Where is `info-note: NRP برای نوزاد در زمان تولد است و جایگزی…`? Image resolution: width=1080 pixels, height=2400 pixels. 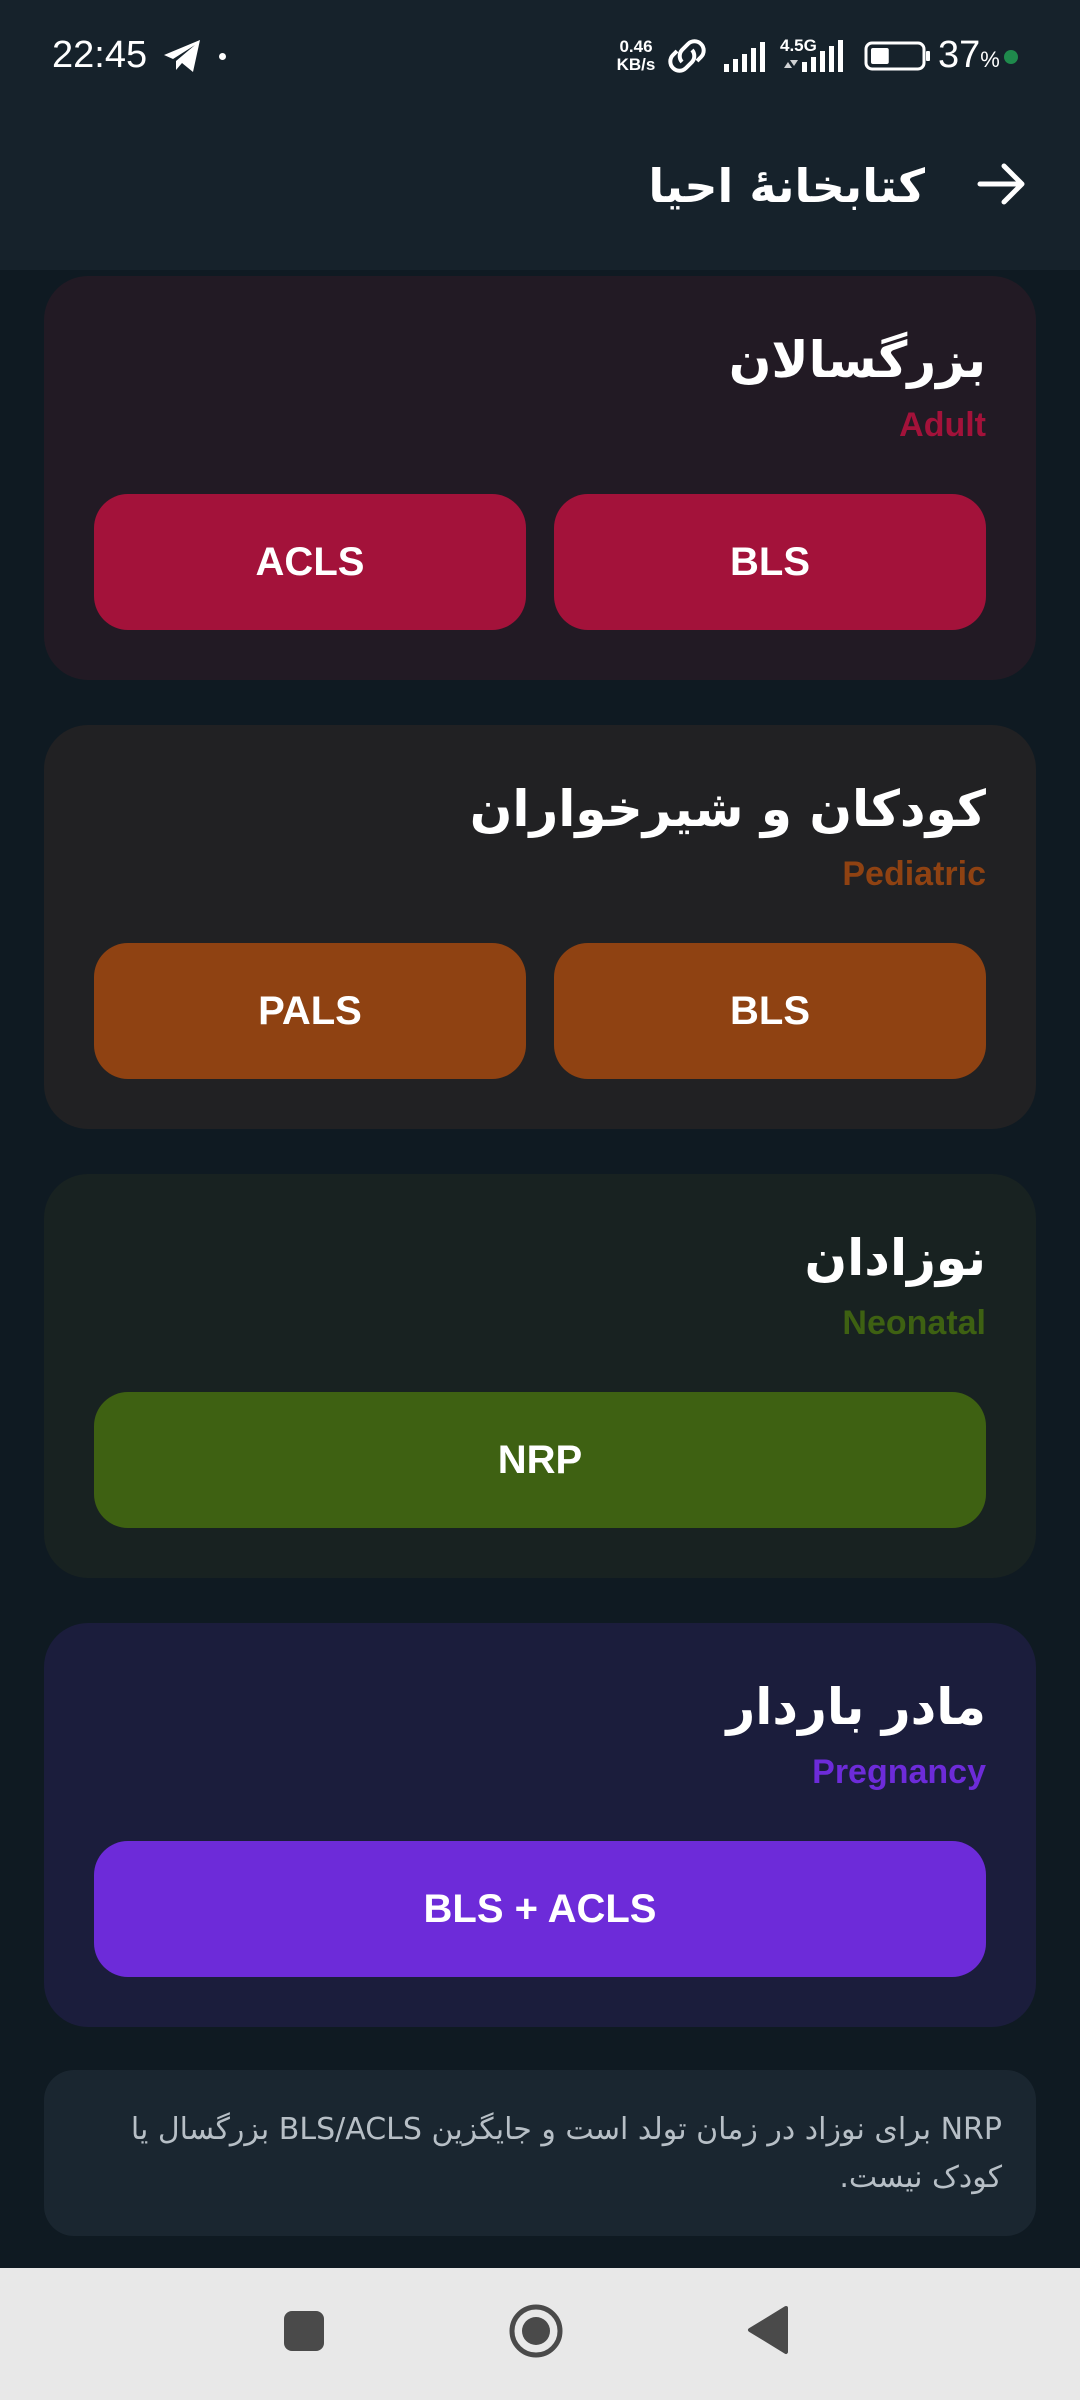
info-note: NRP برای نوزاد در زمان تولد است و جایگزی… is located at coordinates (540, 2153).